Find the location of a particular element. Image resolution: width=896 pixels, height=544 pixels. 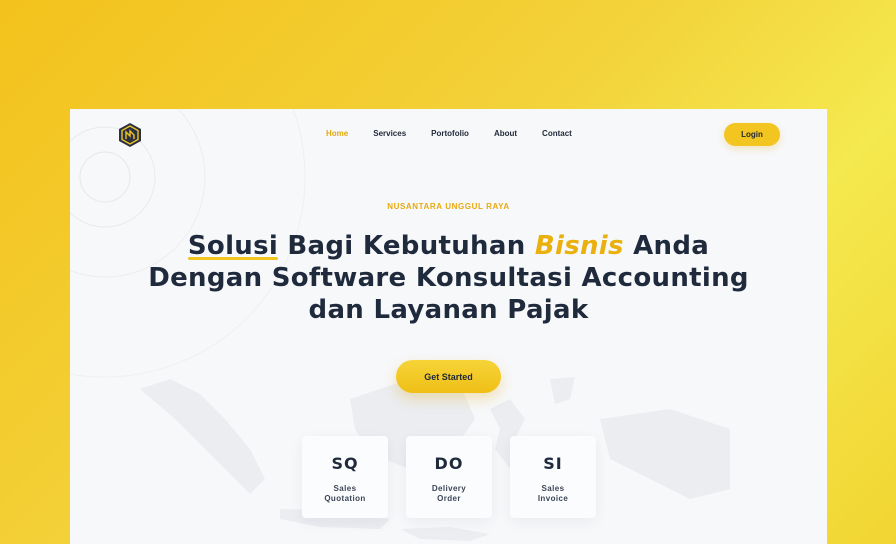

card-label: Sales Invoice is located at coordinates (553, 494).